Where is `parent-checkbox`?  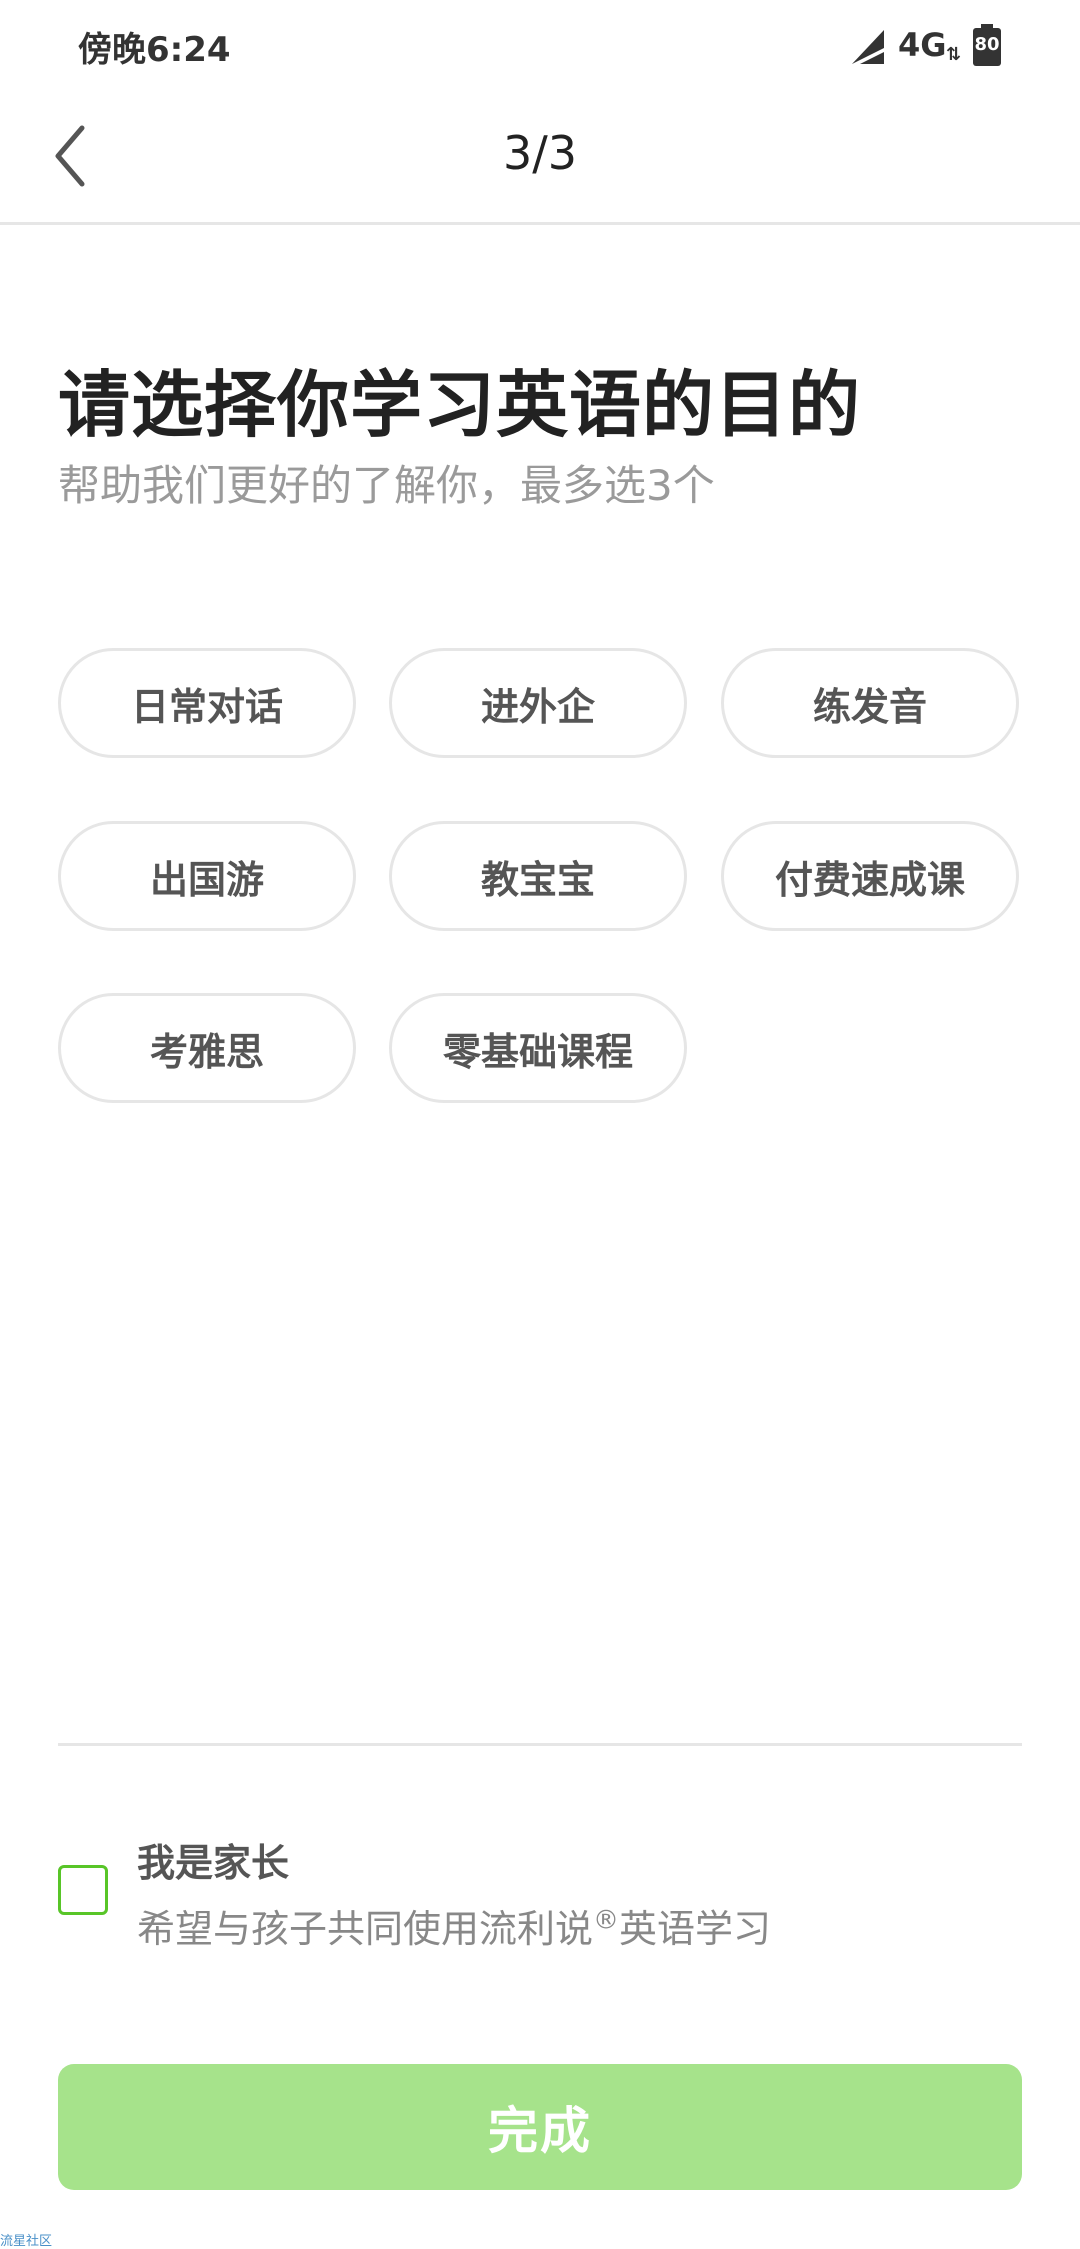 parent-checkbox is located at coordinates (83, 1890).